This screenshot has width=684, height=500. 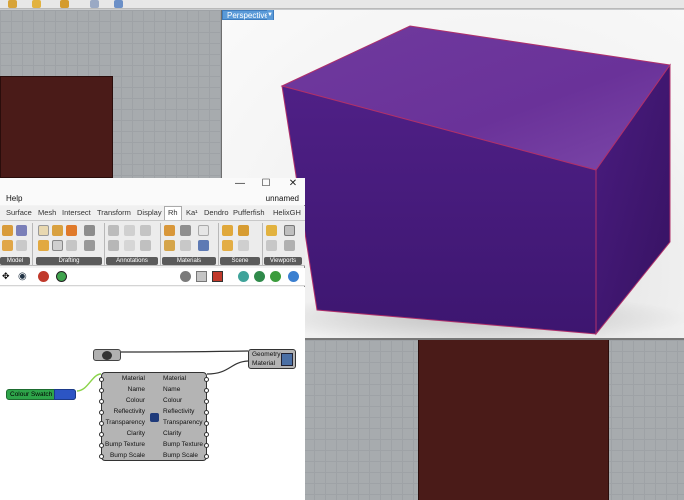 I want to click on chevron-down-icon: ▼, so click(x=270, y=15).